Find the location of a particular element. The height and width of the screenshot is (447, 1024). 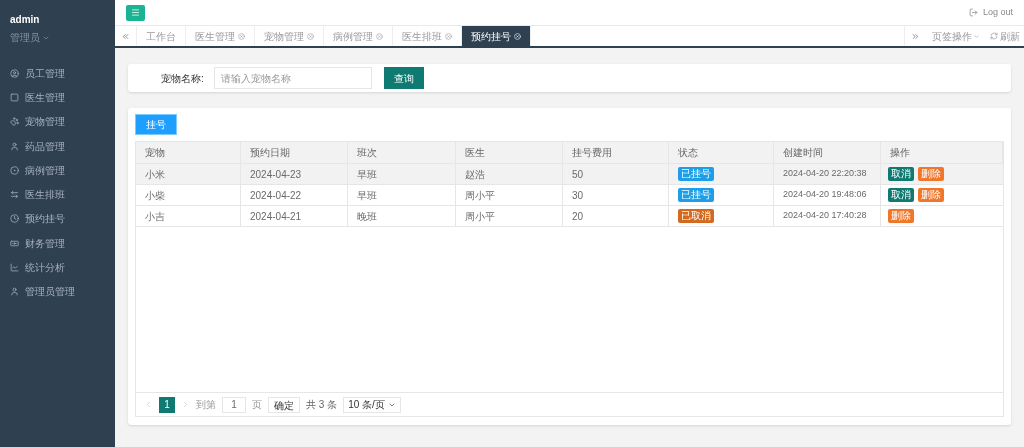

table-row: 小吉 2024-04-21 晚班 周小平 20 已取消 2024-04-20 17:40:28 删除 is located at coordinates (569, 215).